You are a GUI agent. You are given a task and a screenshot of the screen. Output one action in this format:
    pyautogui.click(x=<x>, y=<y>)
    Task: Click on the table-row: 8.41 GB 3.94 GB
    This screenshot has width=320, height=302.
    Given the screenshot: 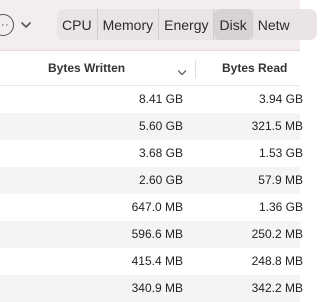 What is the action you would take?
    pyautogui.click(x=151, y=99)
    